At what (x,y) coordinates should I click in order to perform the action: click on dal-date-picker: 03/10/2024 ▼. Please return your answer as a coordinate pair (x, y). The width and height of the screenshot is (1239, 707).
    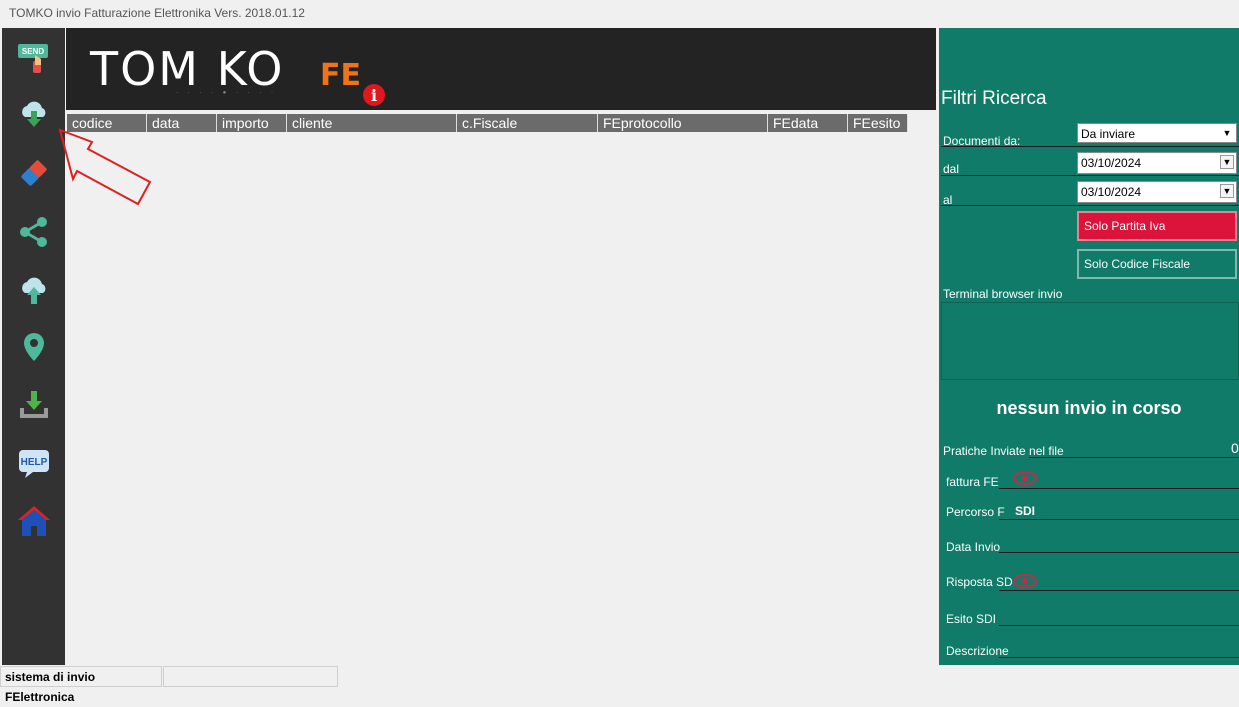
    Looking at the image, I should click on (1157, 163).